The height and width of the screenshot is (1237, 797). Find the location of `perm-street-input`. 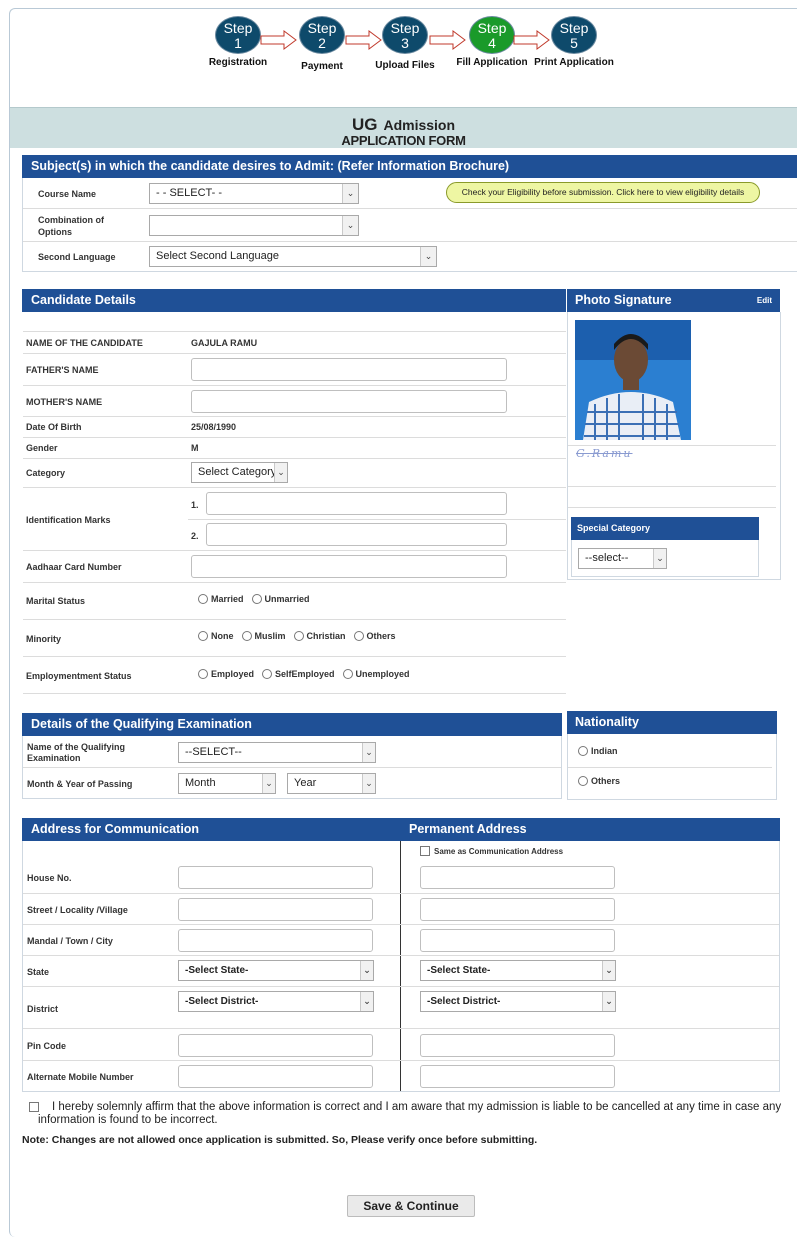

perm-street-input is located at coordinates (517, 909).